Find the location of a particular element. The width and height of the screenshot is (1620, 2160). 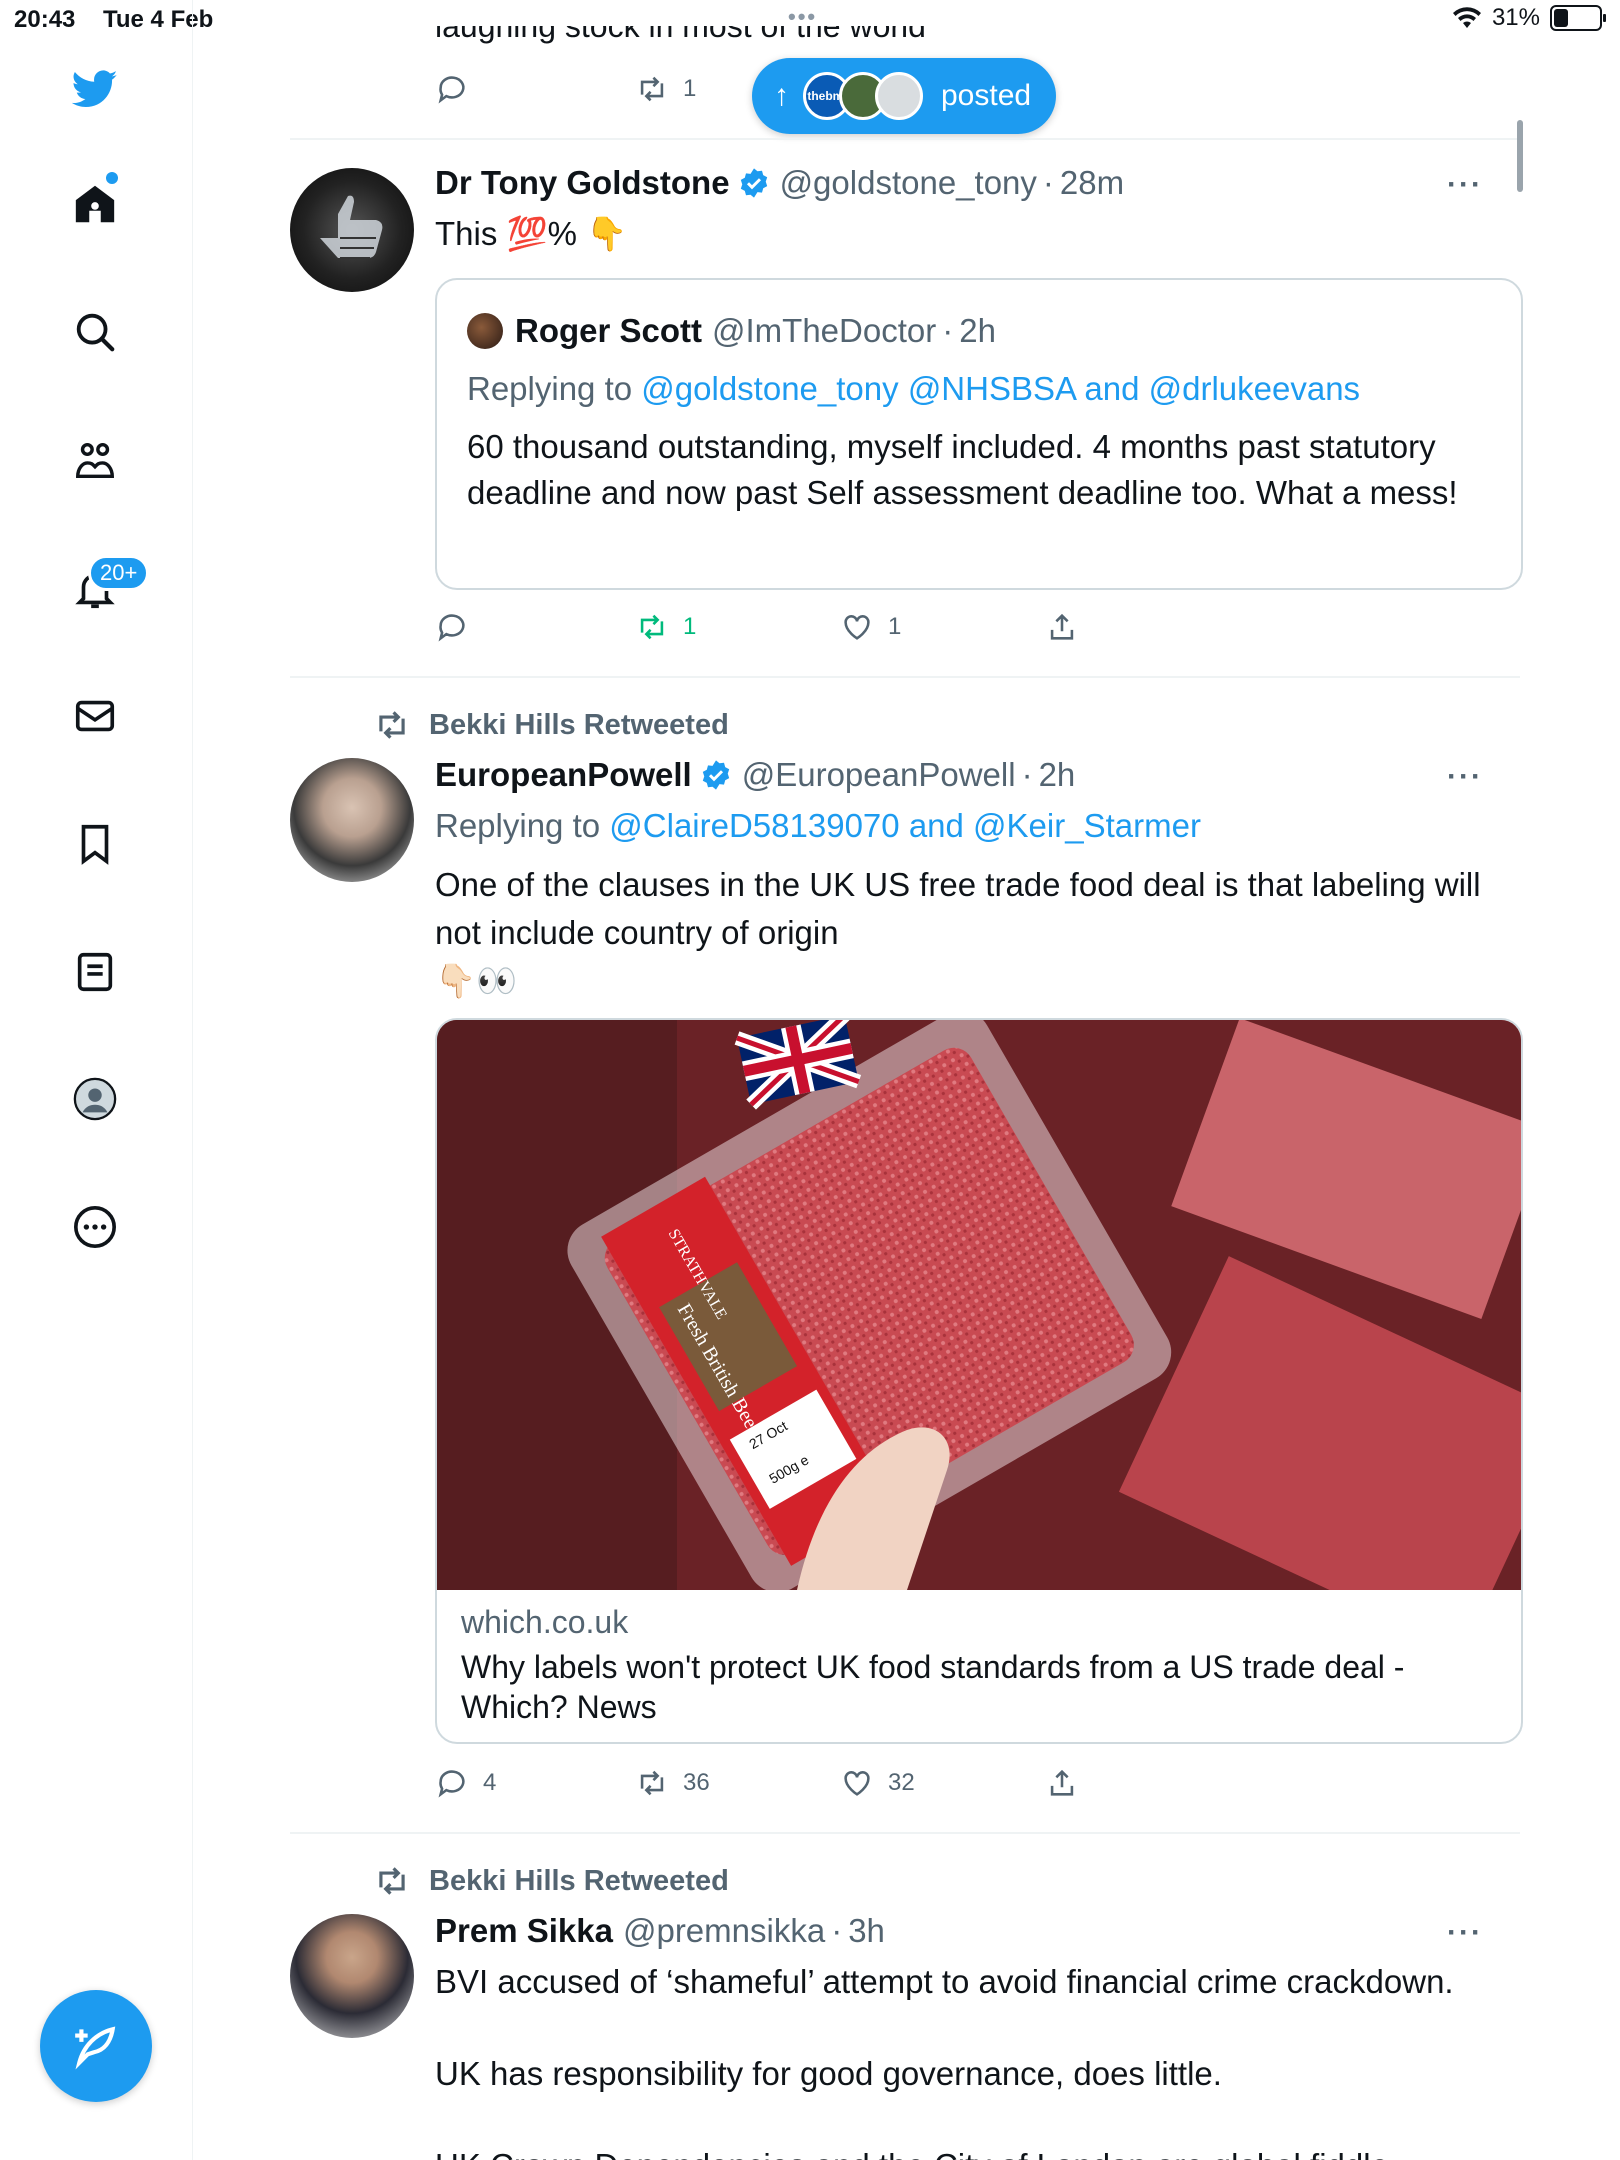

quoted-author-name: Roger Scott is located at coordinates (609, 330).